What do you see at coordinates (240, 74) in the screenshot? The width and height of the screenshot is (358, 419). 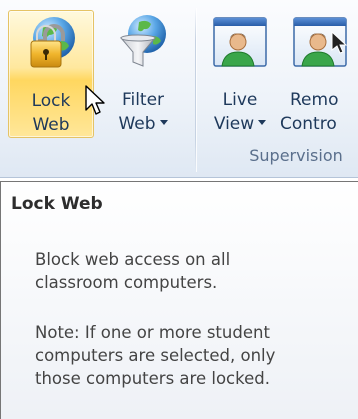 I see `live-view-button: Live View` at bounding box center [240, 74].